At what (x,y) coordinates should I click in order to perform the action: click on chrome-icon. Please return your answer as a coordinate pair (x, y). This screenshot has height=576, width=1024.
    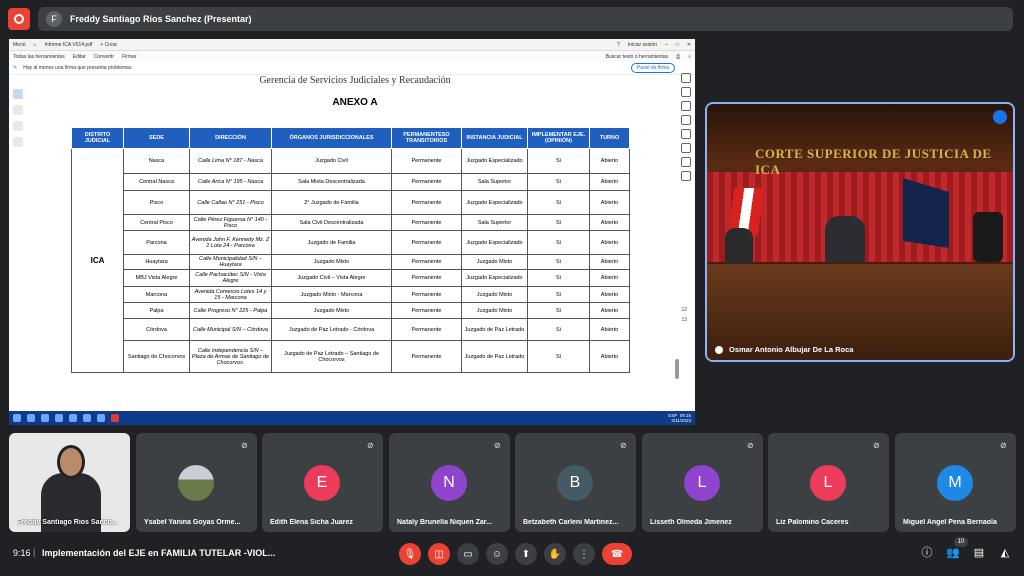
    Looking at the image, I should click on (87, 418).